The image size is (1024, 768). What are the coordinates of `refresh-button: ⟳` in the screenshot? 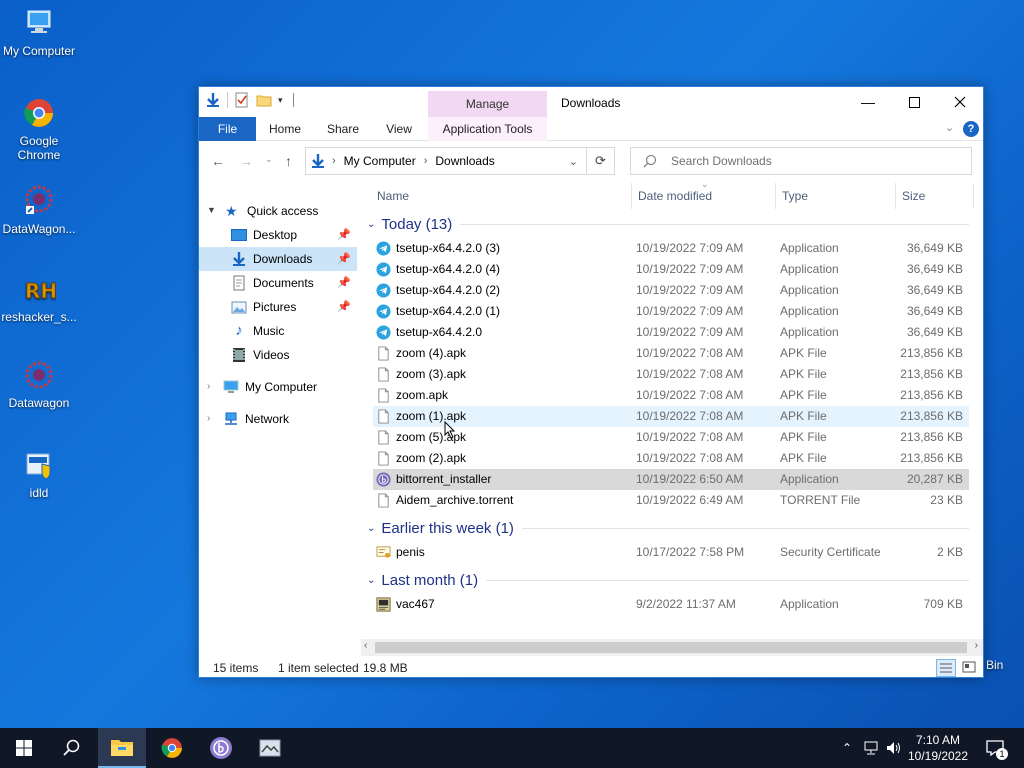 It's located at (601, 161).